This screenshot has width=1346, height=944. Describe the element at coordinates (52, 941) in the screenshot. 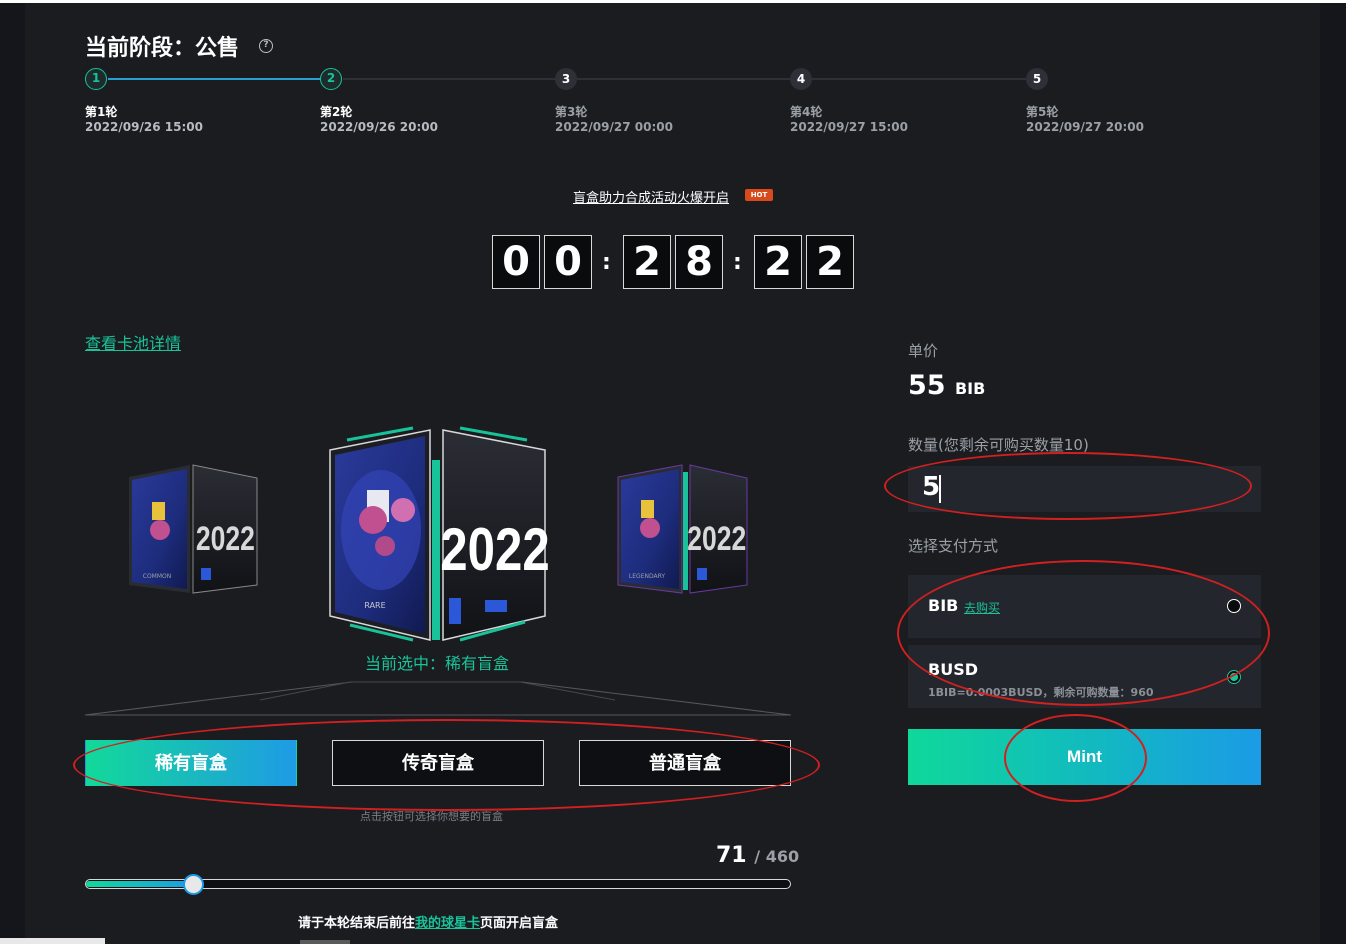

I see `bottom-scroll-indicator` at that location.